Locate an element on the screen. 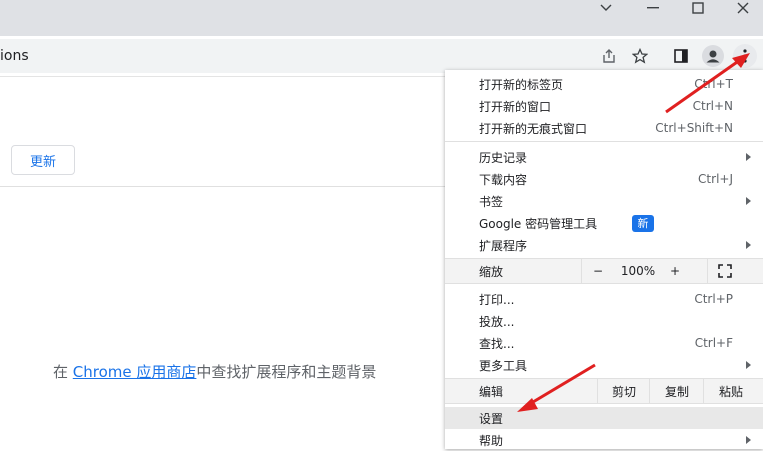  arrow-to-settings-icon is located at coordinates (556, 387).